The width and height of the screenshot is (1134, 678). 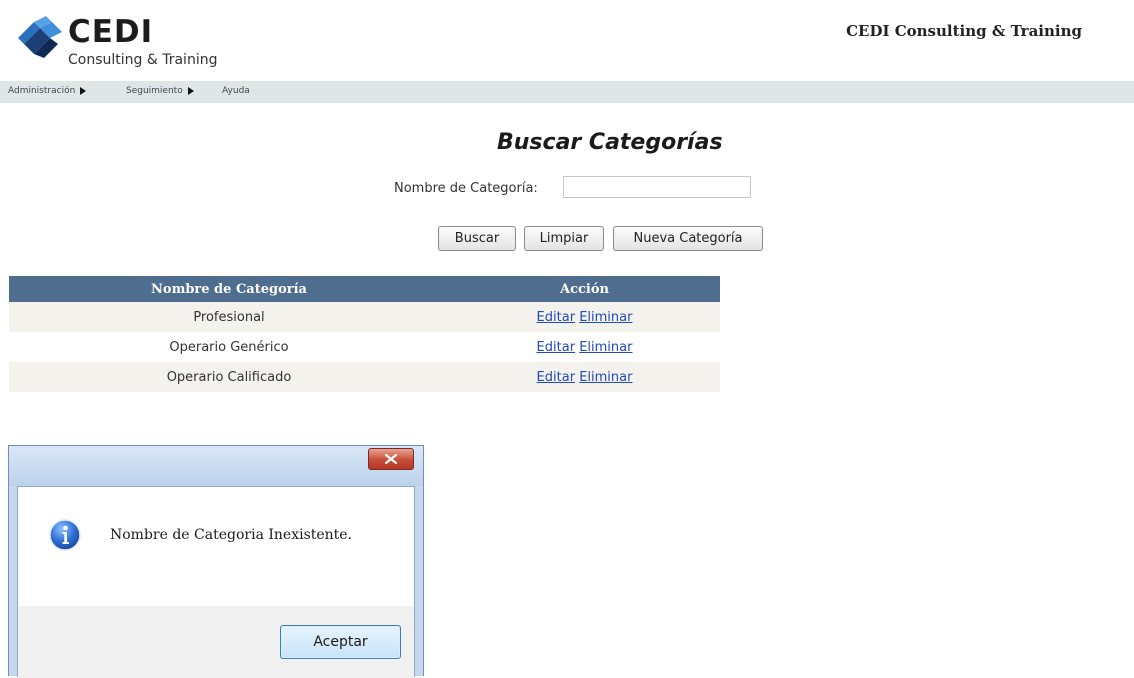 What do you see at coordinates (42, 91) in the screenshot?
I see `menu-item-label: Administración` at bounding box center [42, 91].